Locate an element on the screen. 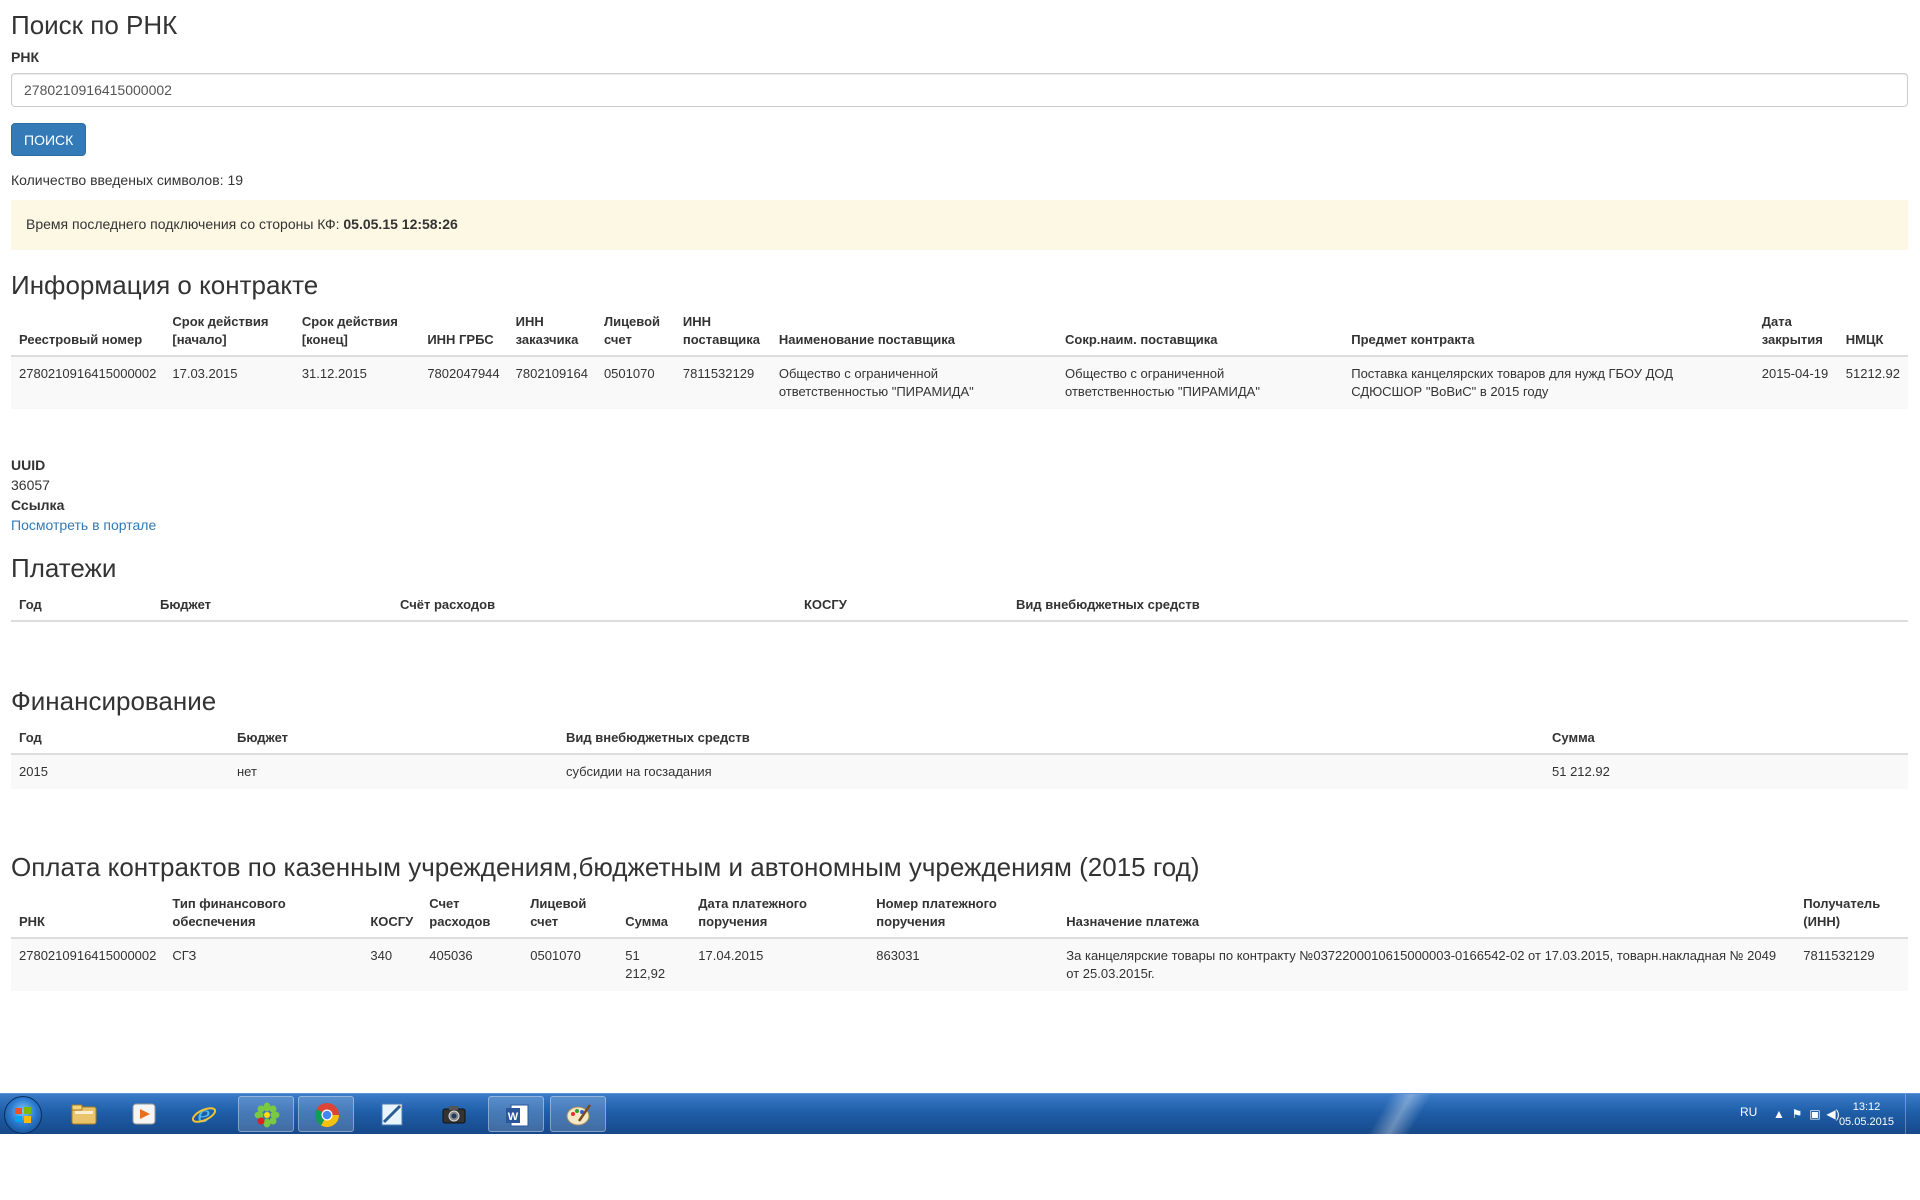  taskbar-ie: e is located at coordinates (204, 1114).